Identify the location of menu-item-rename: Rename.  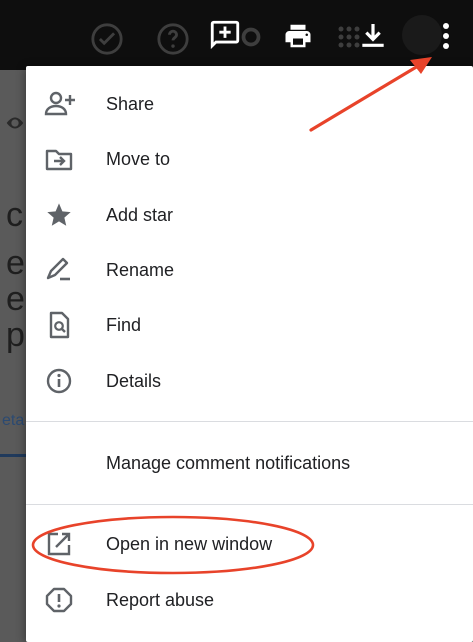
(249, 270).